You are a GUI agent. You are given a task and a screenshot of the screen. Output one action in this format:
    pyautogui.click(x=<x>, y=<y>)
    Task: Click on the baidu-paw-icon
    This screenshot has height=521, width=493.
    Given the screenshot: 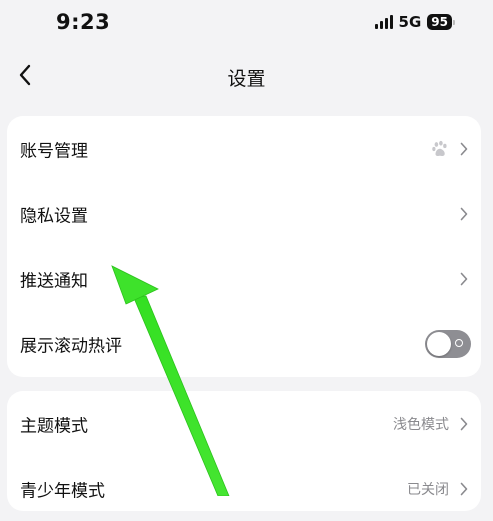 What is the action you would take?
    pyautogui.click(x=439, y=148)
    